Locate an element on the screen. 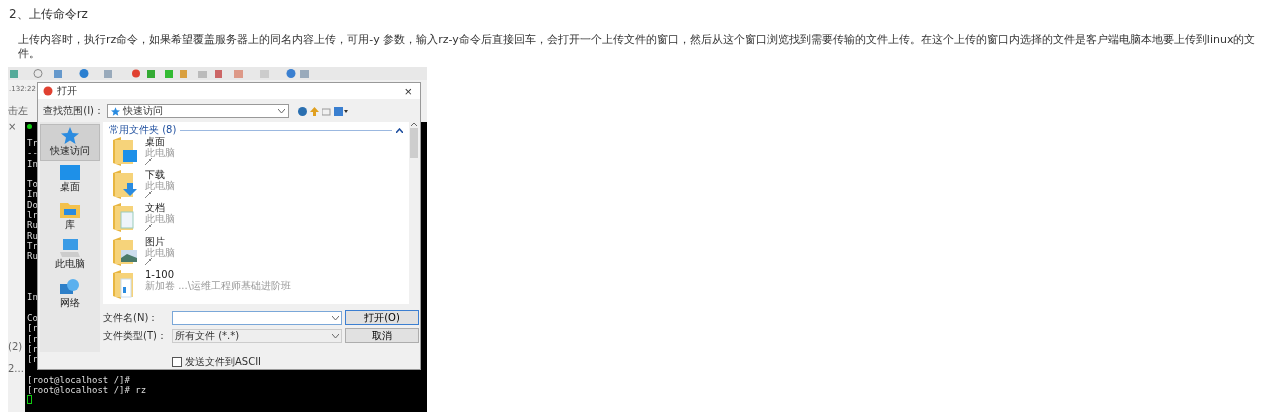  network-icon is located at coordinates (70, 287).